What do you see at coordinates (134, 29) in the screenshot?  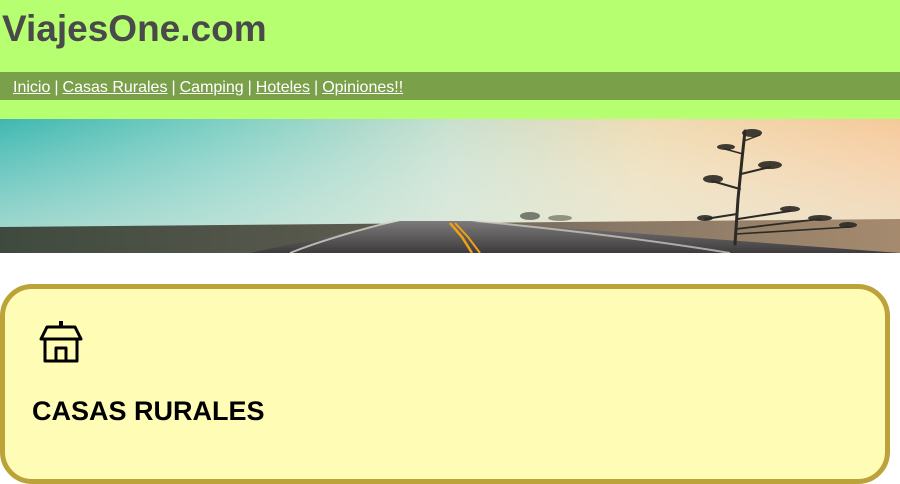 I see `site-title: ViajesOne.com` at bounding box center [134, 29].